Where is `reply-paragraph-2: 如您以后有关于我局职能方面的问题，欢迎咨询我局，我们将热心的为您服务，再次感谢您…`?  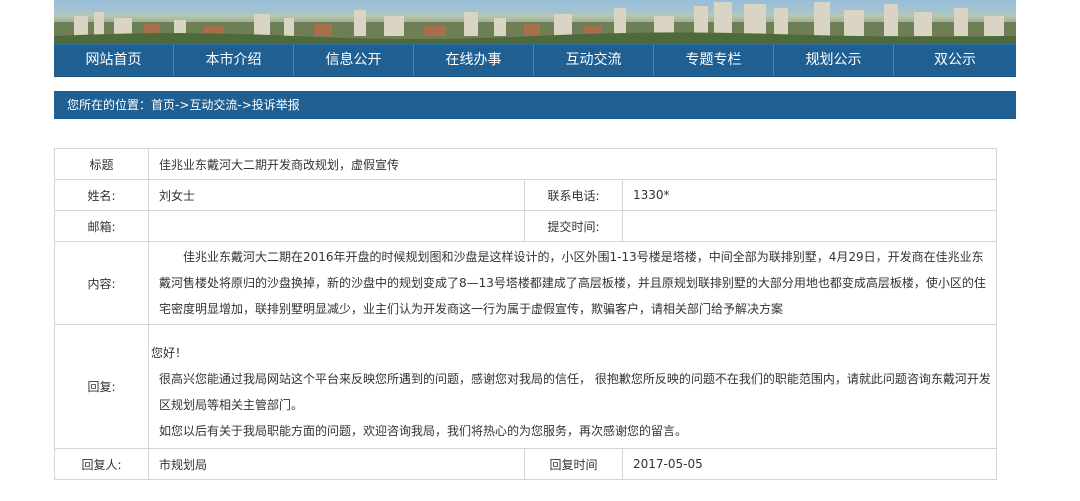 reply-paragraph-2: 如您以后有关于我局职能方面的问题，欢迎咨询我局，我们将热心的为您服务，再次感谢您… is located at coordinates (423, 430).